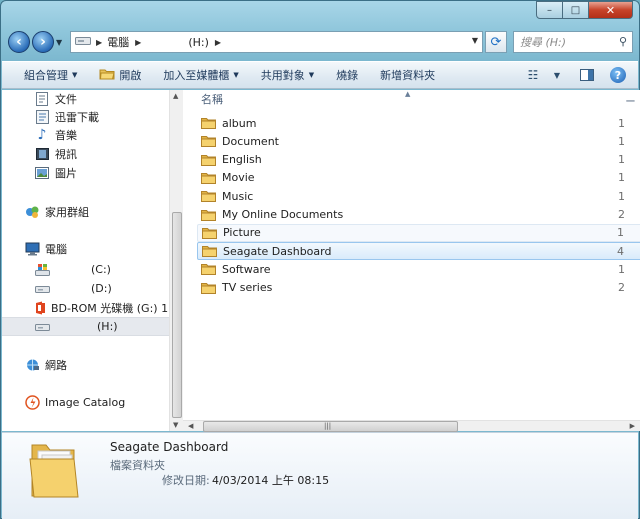  What do you see at coordinates (175, 96) in the screenshot?
I see `scroll-up-icon: ▲` at bounding box center [175, 96].